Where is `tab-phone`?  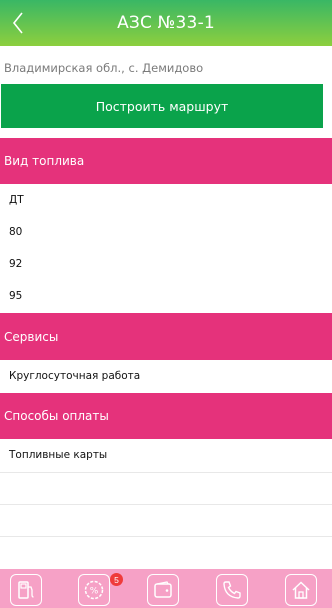
tab-phone is located at coordinates (232, 590).